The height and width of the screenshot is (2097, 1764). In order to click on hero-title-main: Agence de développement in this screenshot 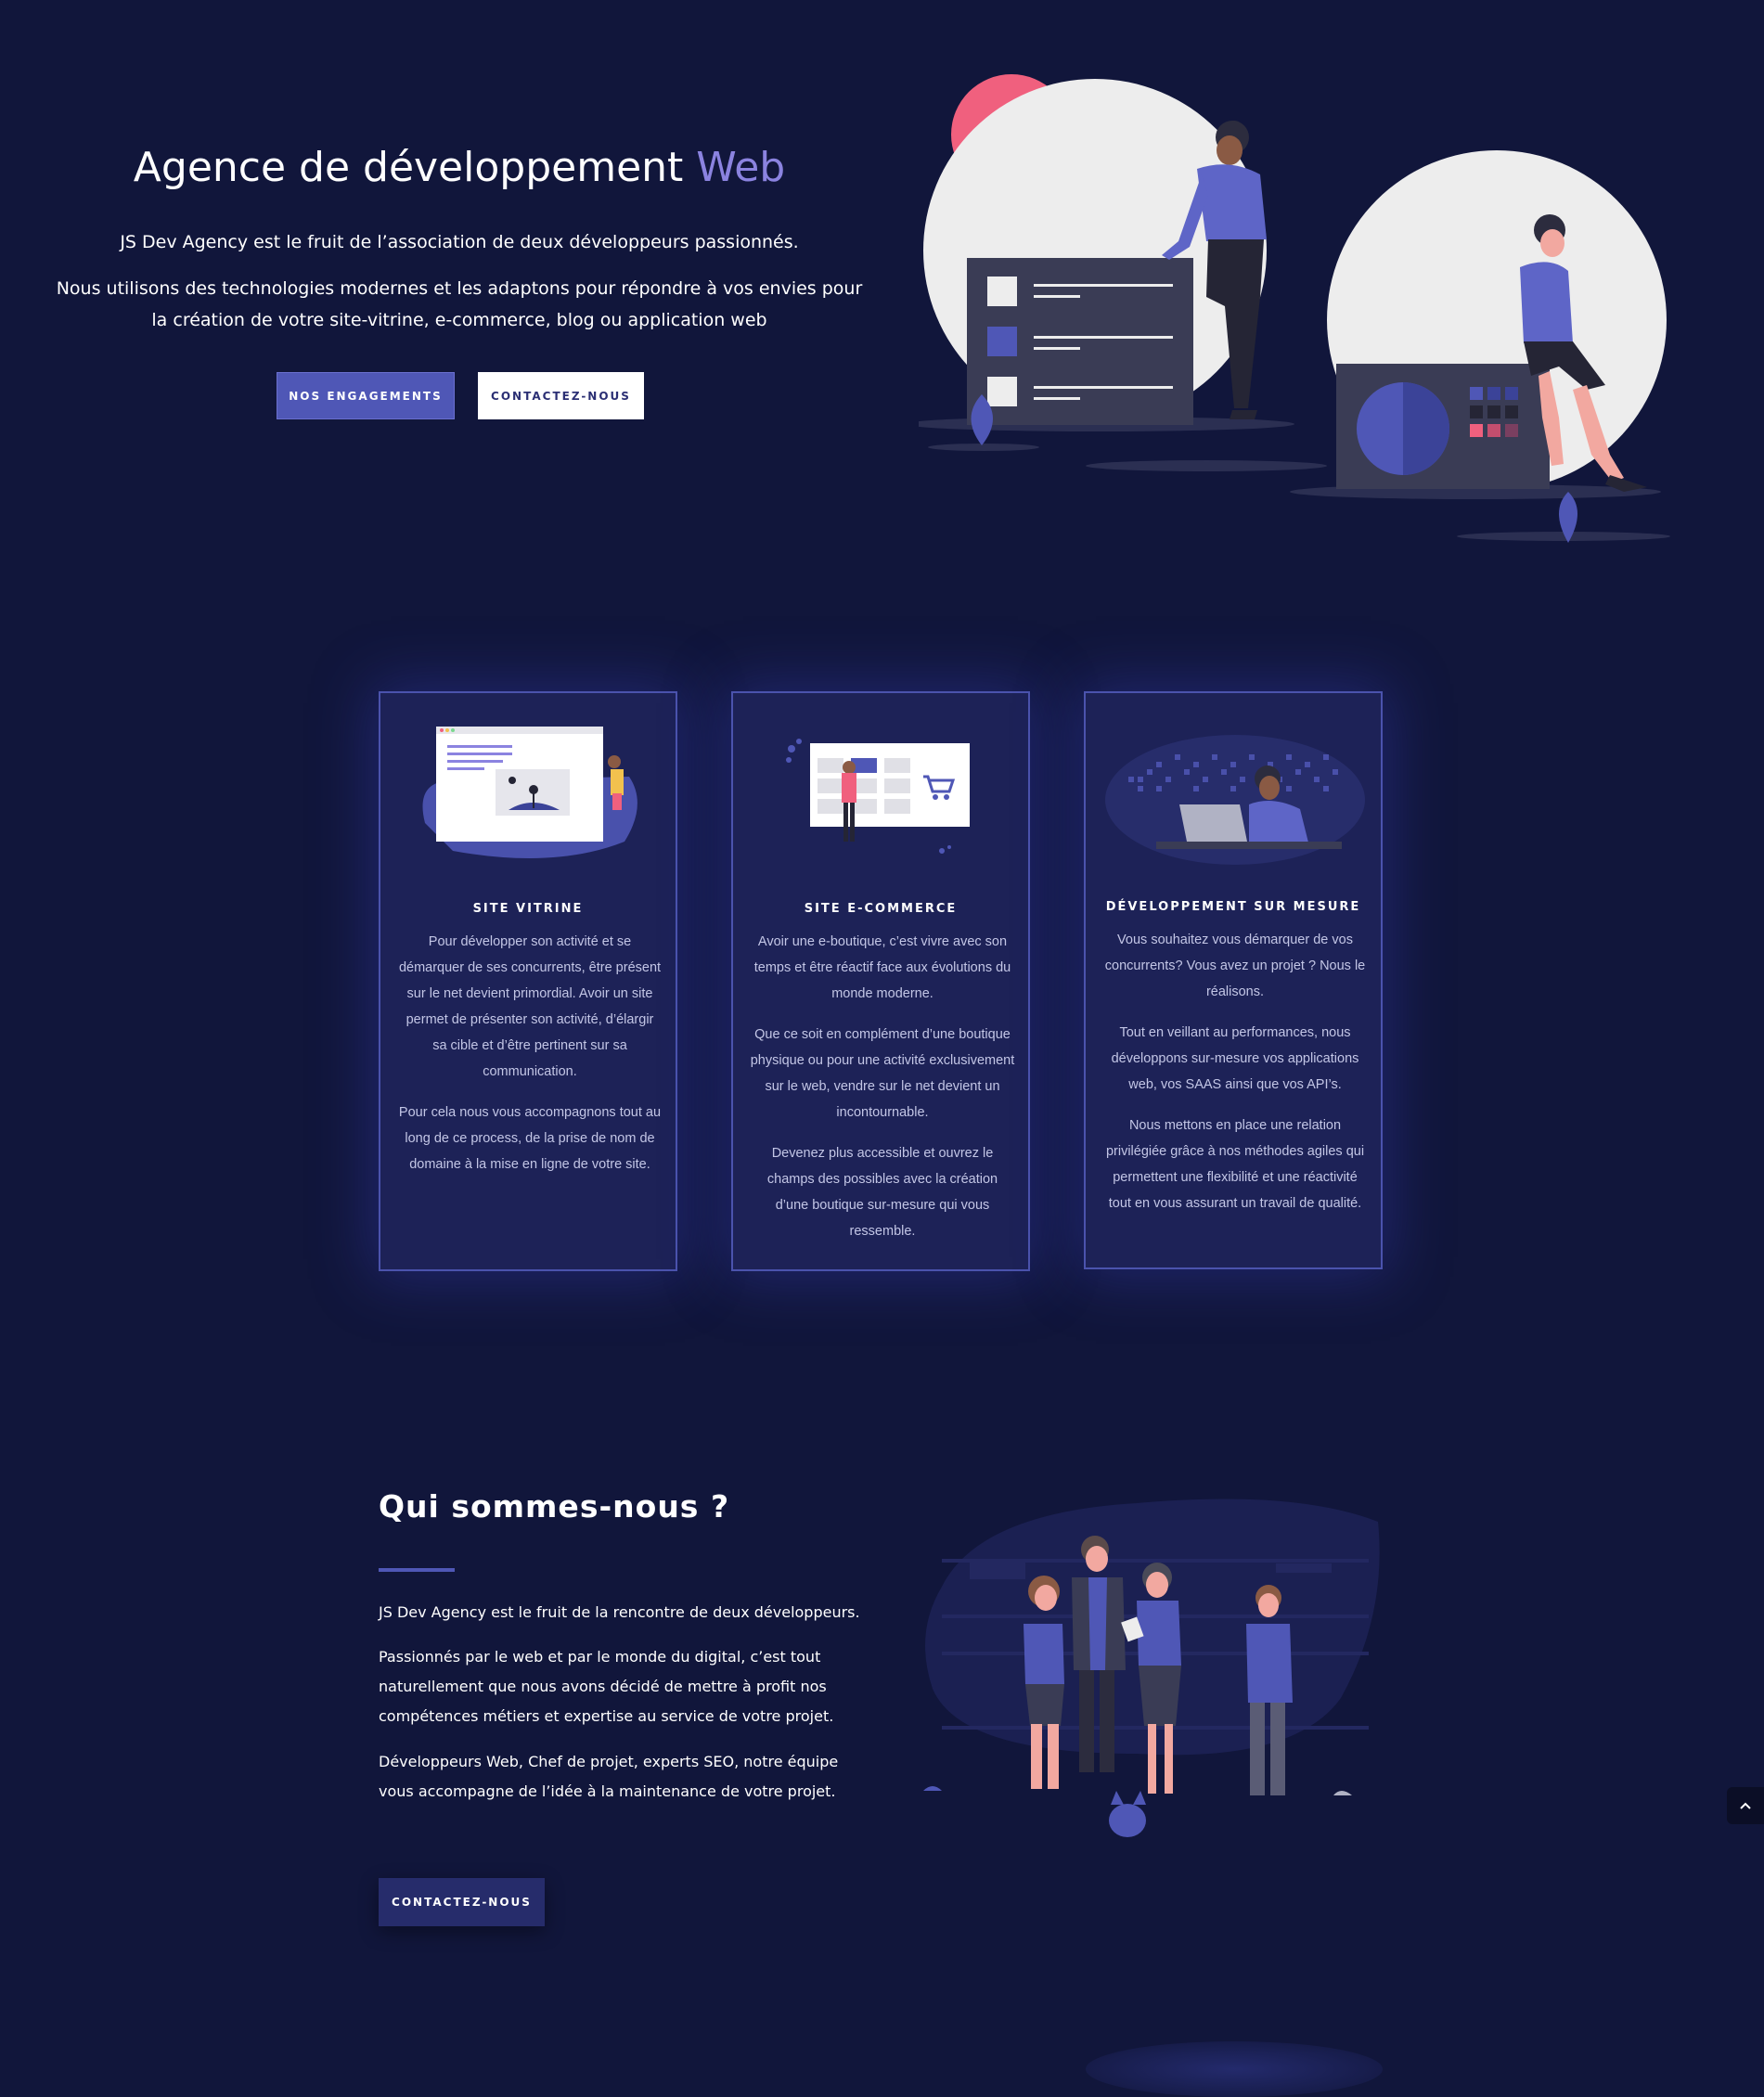, I will do `click(415, 167)`.